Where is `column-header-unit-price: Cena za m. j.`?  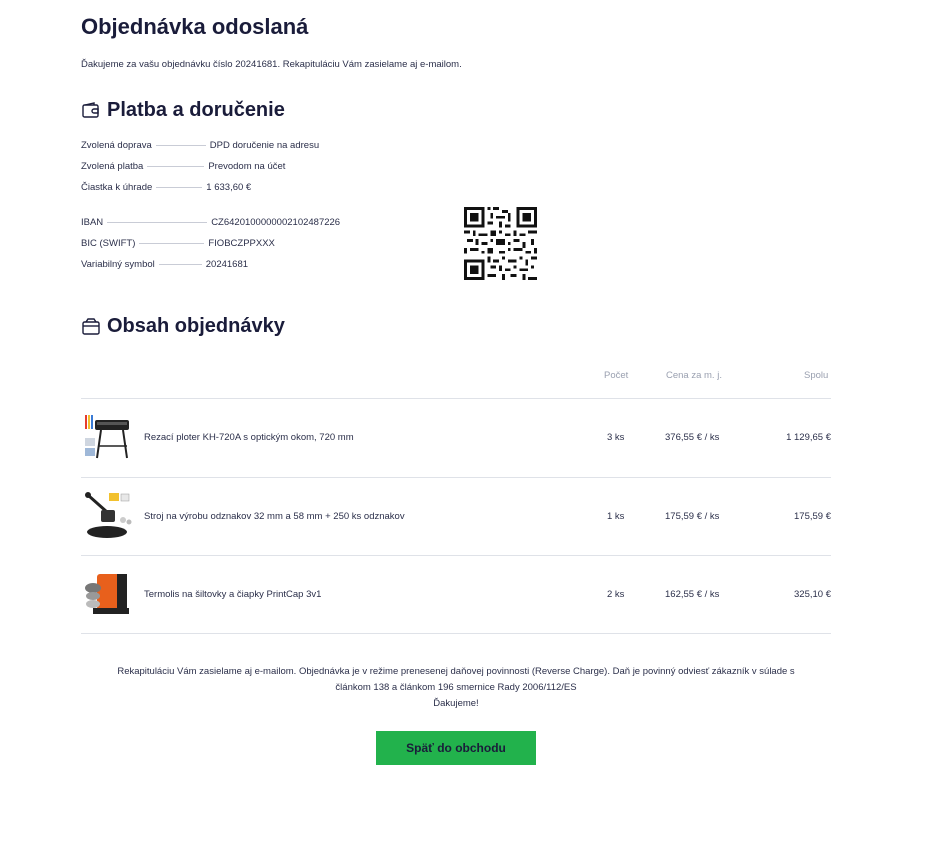
column-header-unit-price: Cena za m. j. is located at coordinates (694, 375).